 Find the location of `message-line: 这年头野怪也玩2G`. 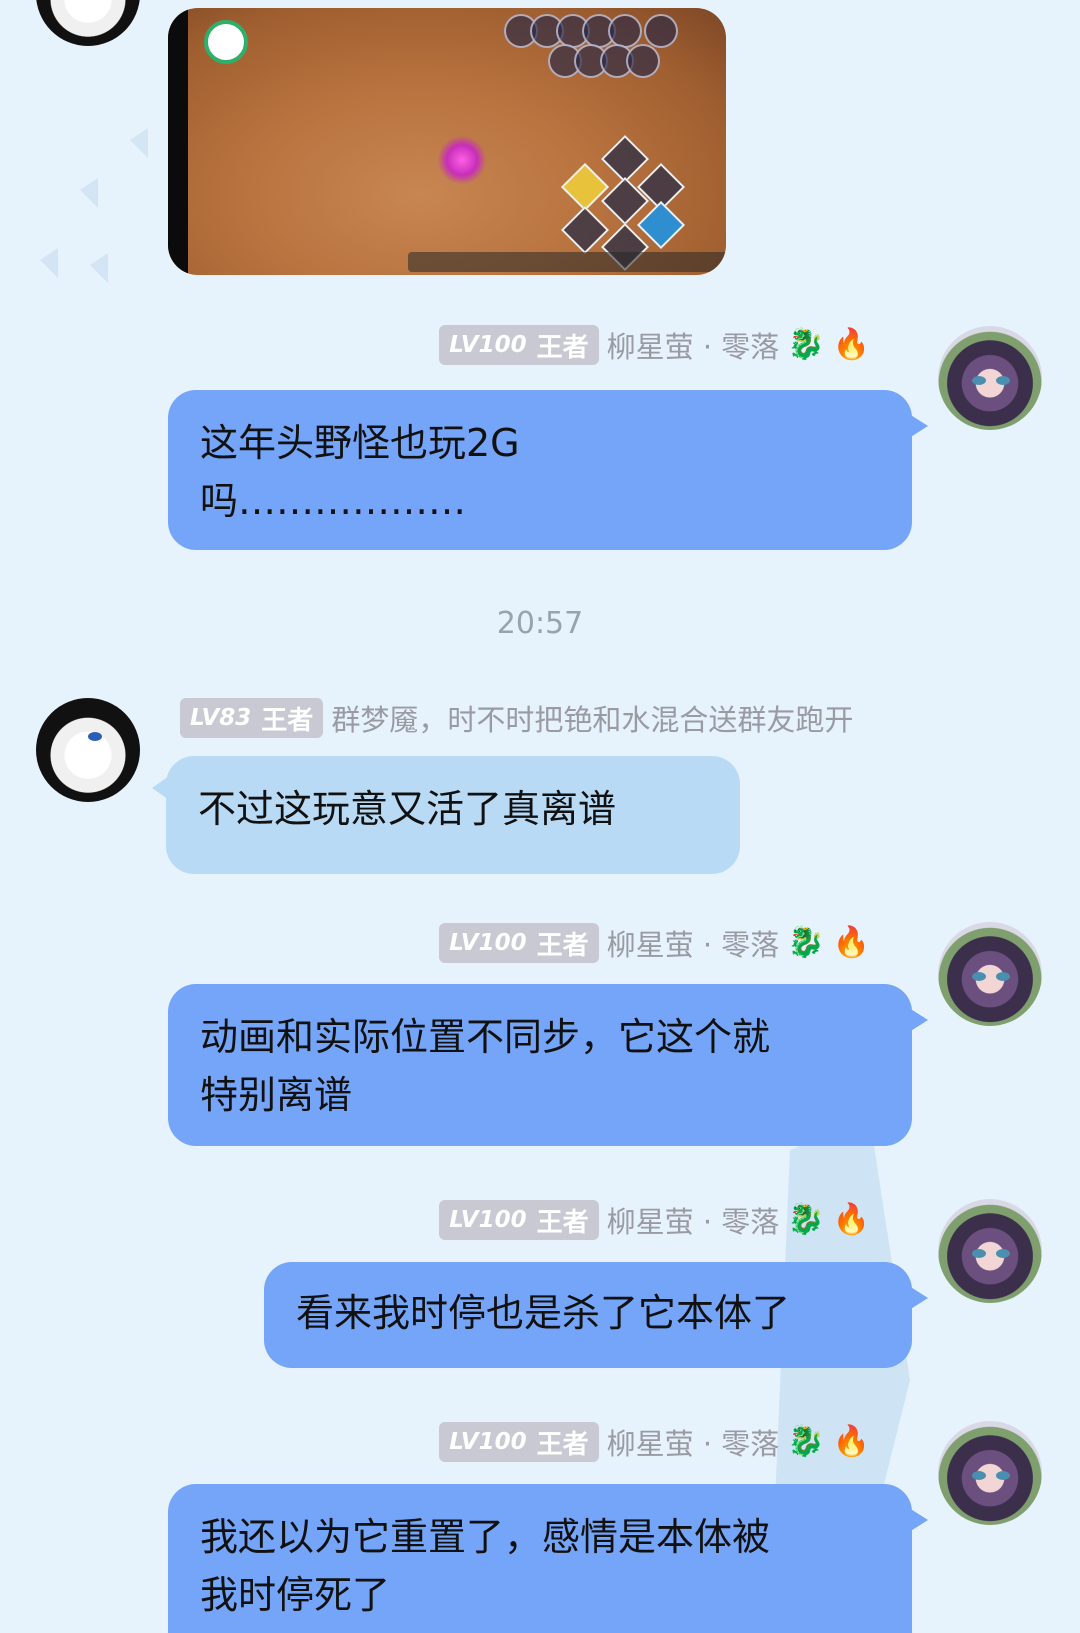

message-line: 这年头野怪也玩2G is located at coordinates (360, 443).